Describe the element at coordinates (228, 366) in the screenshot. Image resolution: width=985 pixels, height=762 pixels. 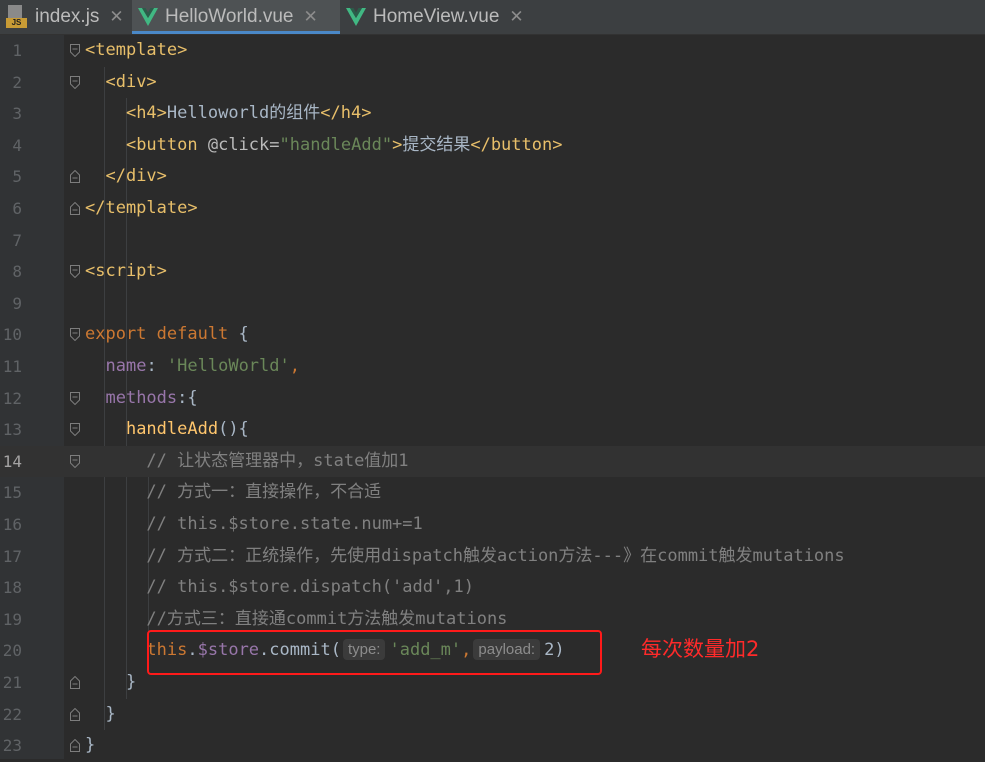
I see `code-token: 'HelloWorld'` at that location.